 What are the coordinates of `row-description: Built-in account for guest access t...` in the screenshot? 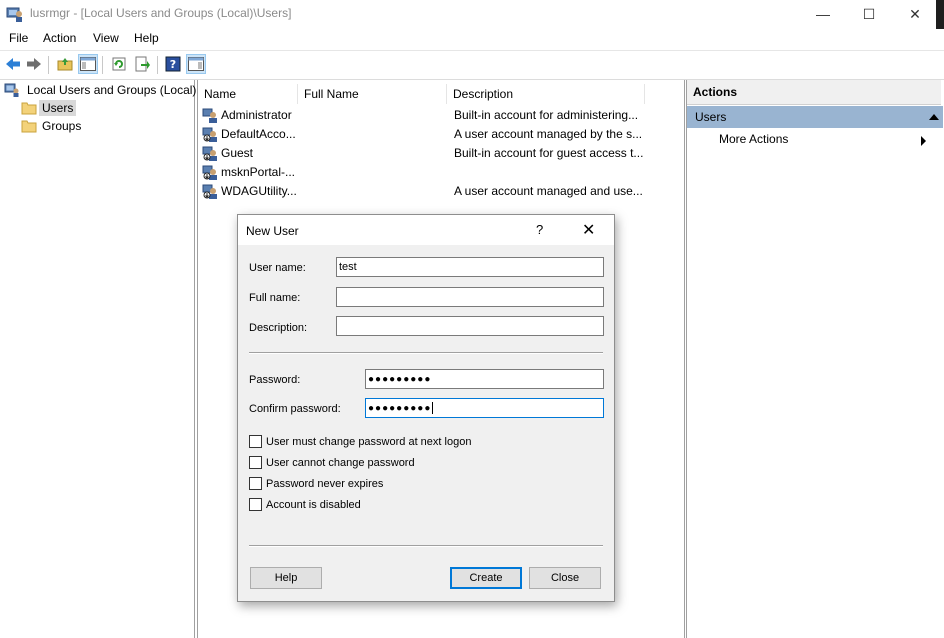 It's located at (549, 153).